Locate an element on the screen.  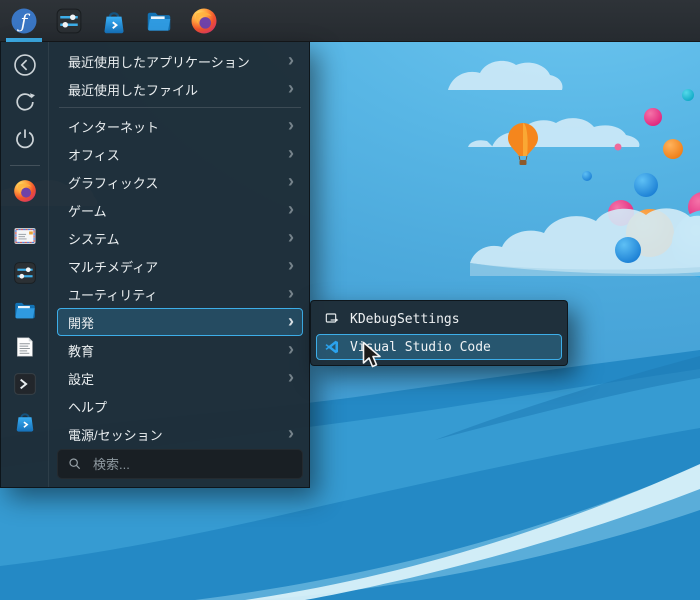
shutdown-icon is located at coordinates (24, 139).